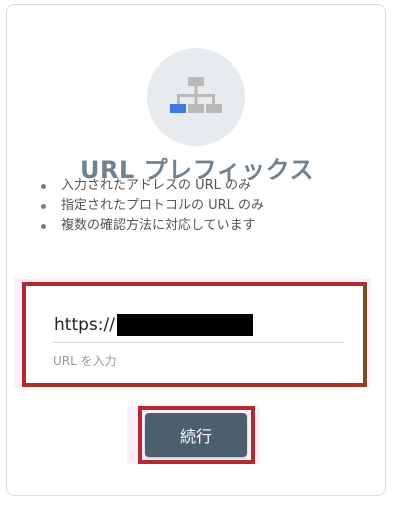 The width and height of the screenshot is (394, 506). I want to click on icon-badge, so click(196, 97).